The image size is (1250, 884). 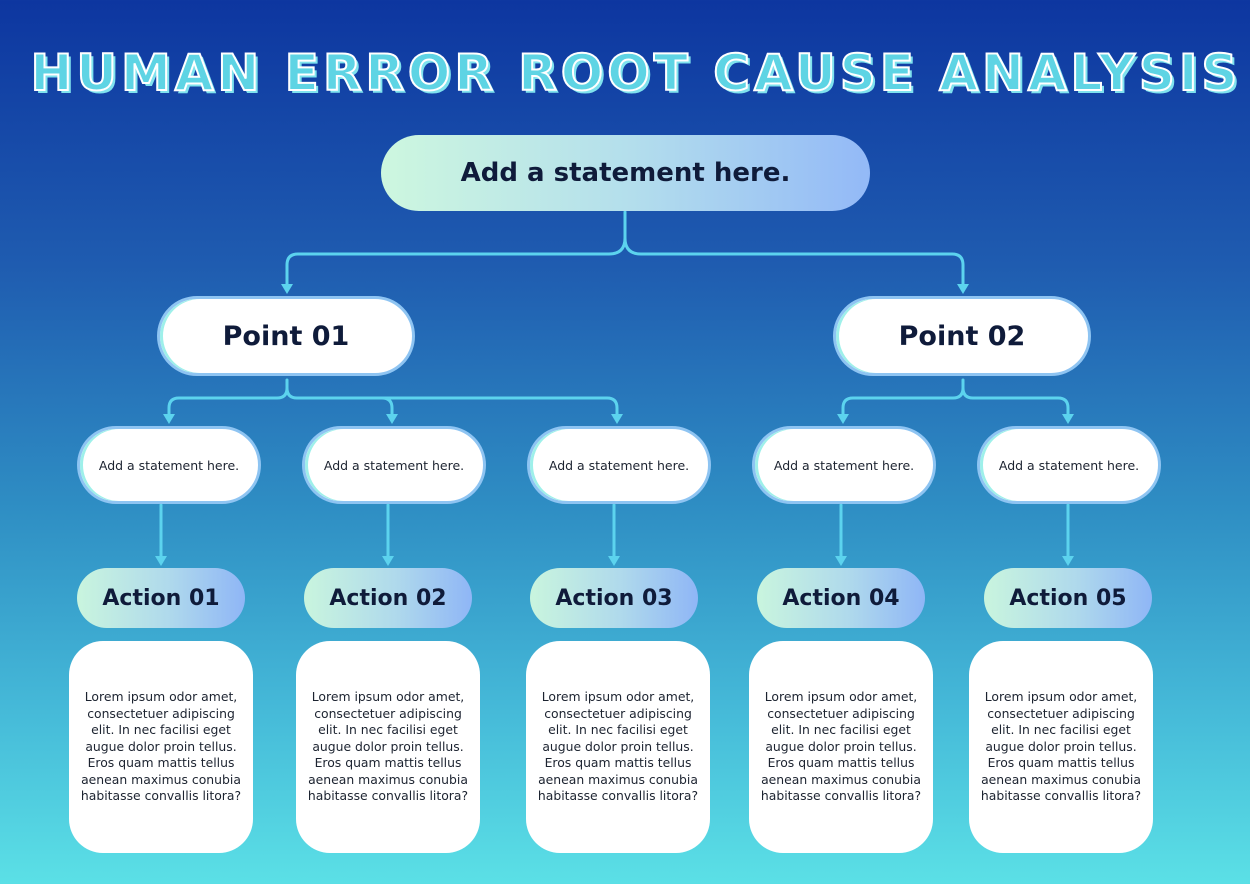 I want to click on statement-node-04: Add a statement here., so click(x=844, y=465).